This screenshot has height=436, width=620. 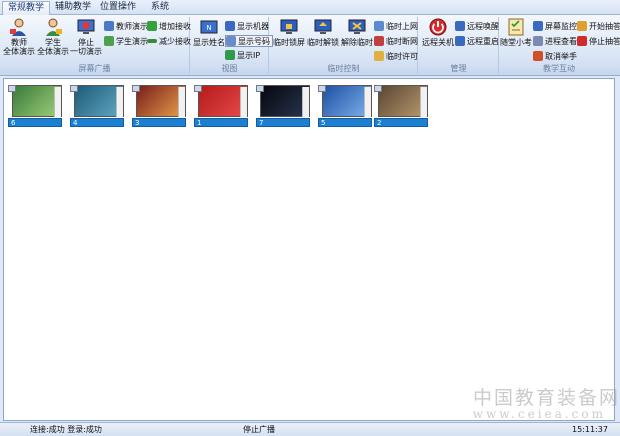 What do you see at coordinates (561, 26) in the screenshot?
I see `screen-monitor-label: 屏幕监控` at bounding box center [561, 26].